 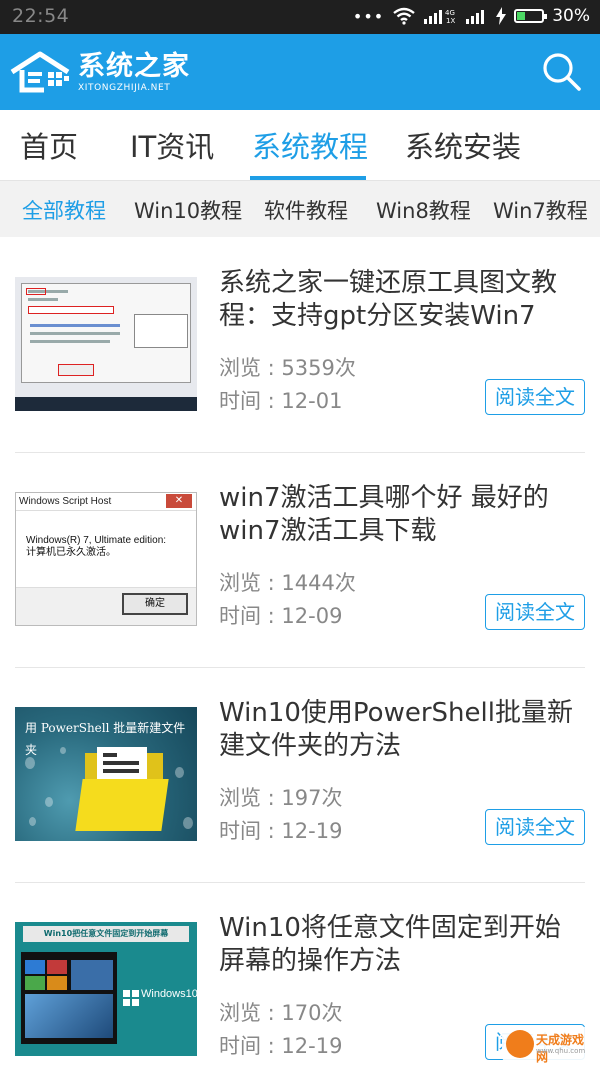 What do you see at coordinates (450, 21) in the screenshot?
I see `svg-text: 1X` at bounding box center [450, 21].